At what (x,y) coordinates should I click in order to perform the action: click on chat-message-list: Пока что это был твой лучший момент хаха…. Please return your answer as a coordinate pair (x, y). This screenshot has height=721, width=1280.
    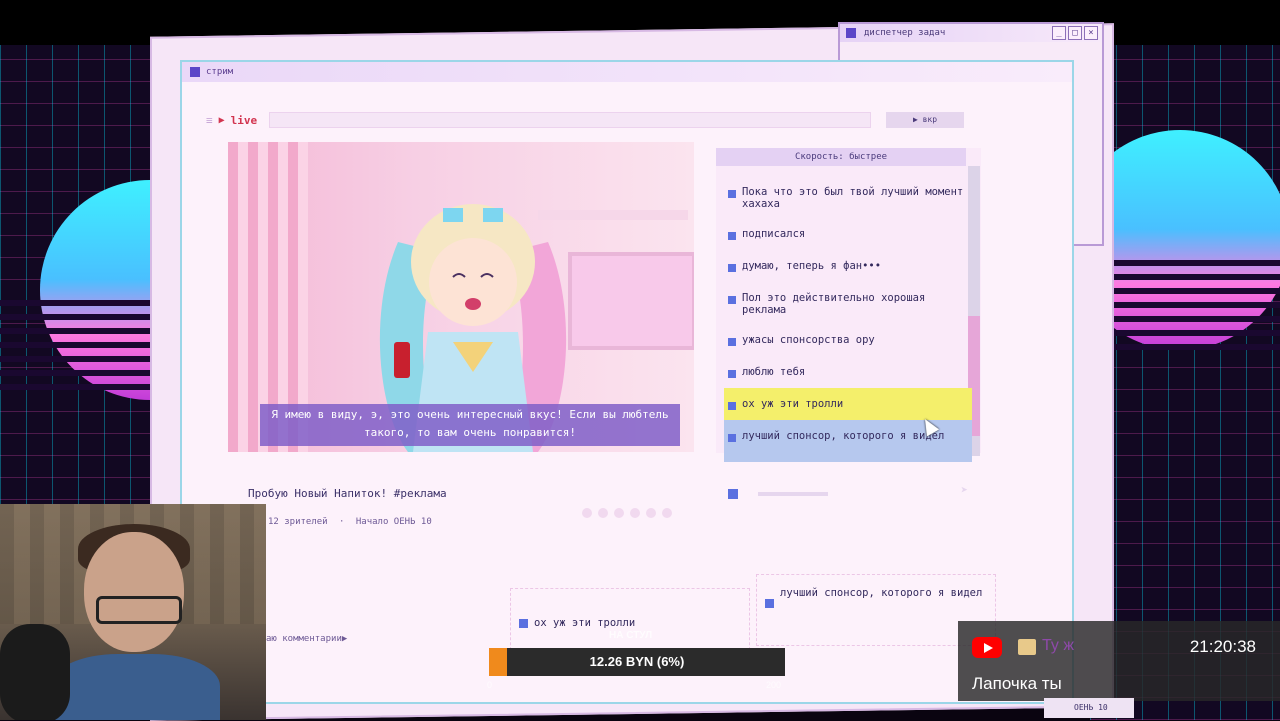
    Looking at the image, I should click on (848, 319).